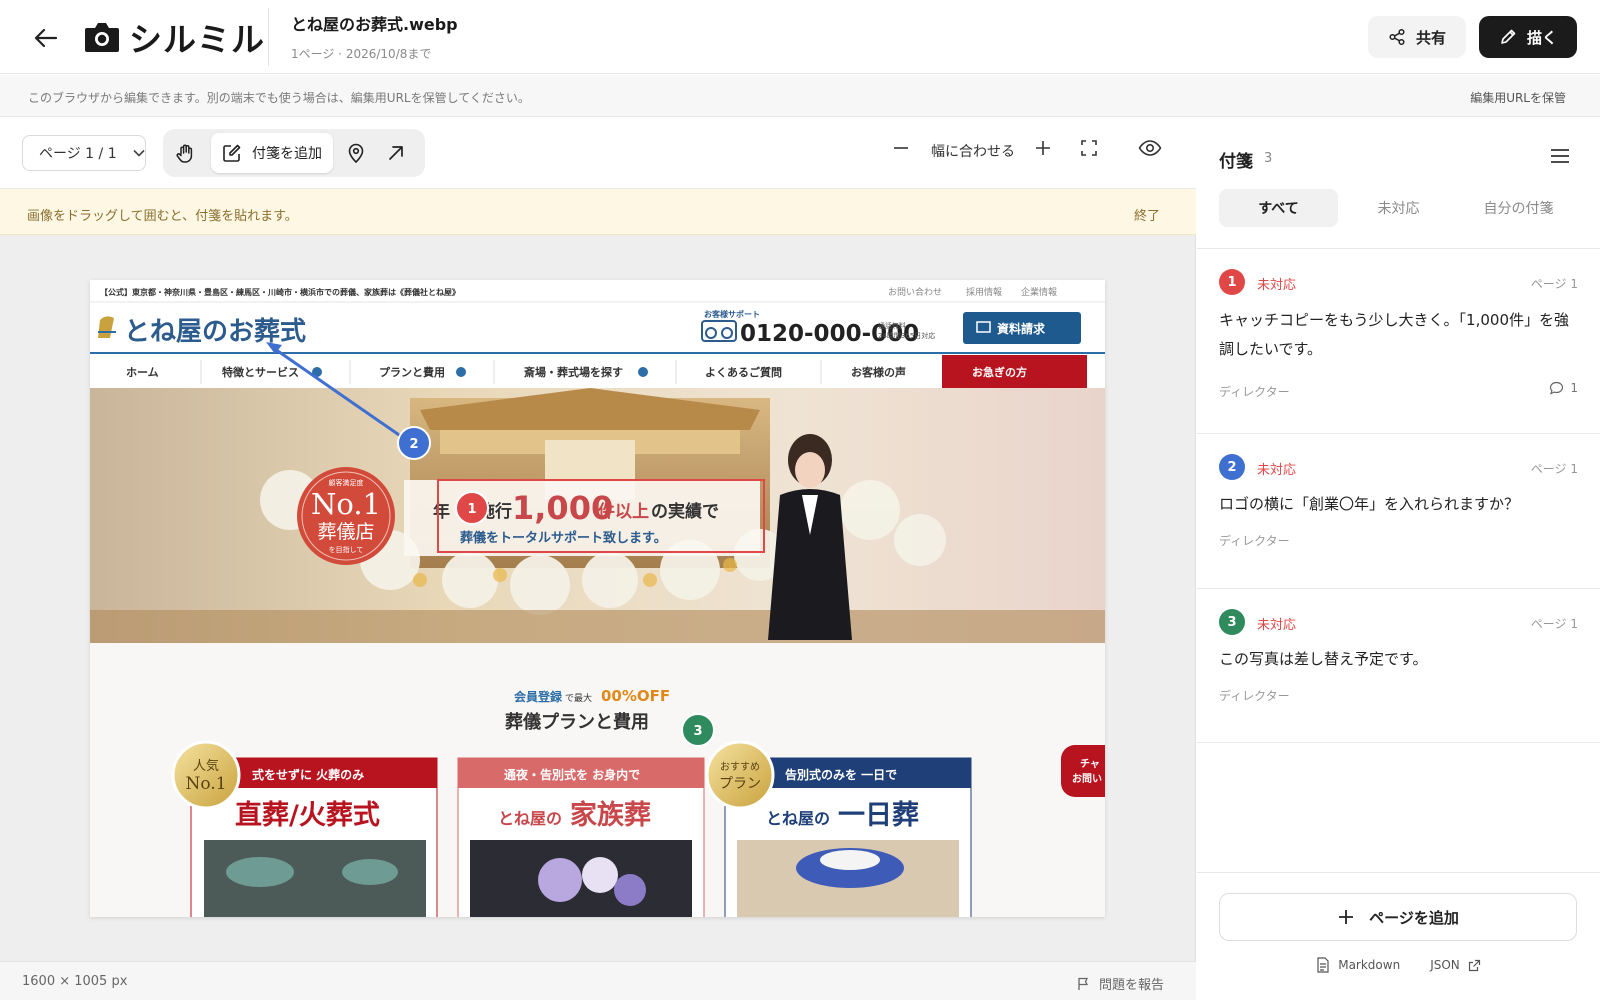 The height and width of the screenshot is (1000, 1600). What do you see at coordinates (1278, 208) in the screenshot?
I see `tab-all: すべて` at bounding box center [1278, 208].